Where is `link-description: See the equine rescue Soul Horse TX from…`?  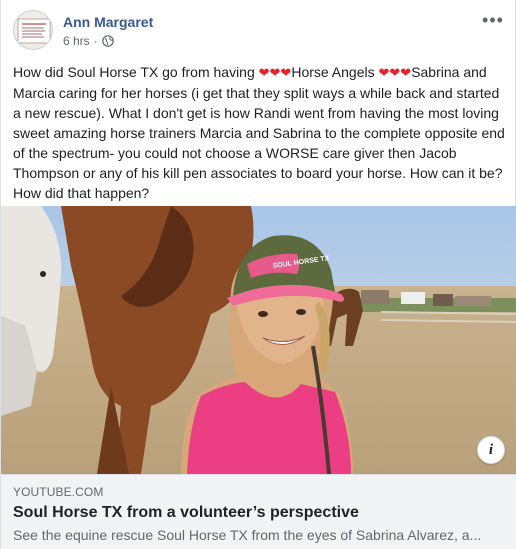 link-description: See the equine rescue Soul Horse TX from… is located at coordinates (247, 535).